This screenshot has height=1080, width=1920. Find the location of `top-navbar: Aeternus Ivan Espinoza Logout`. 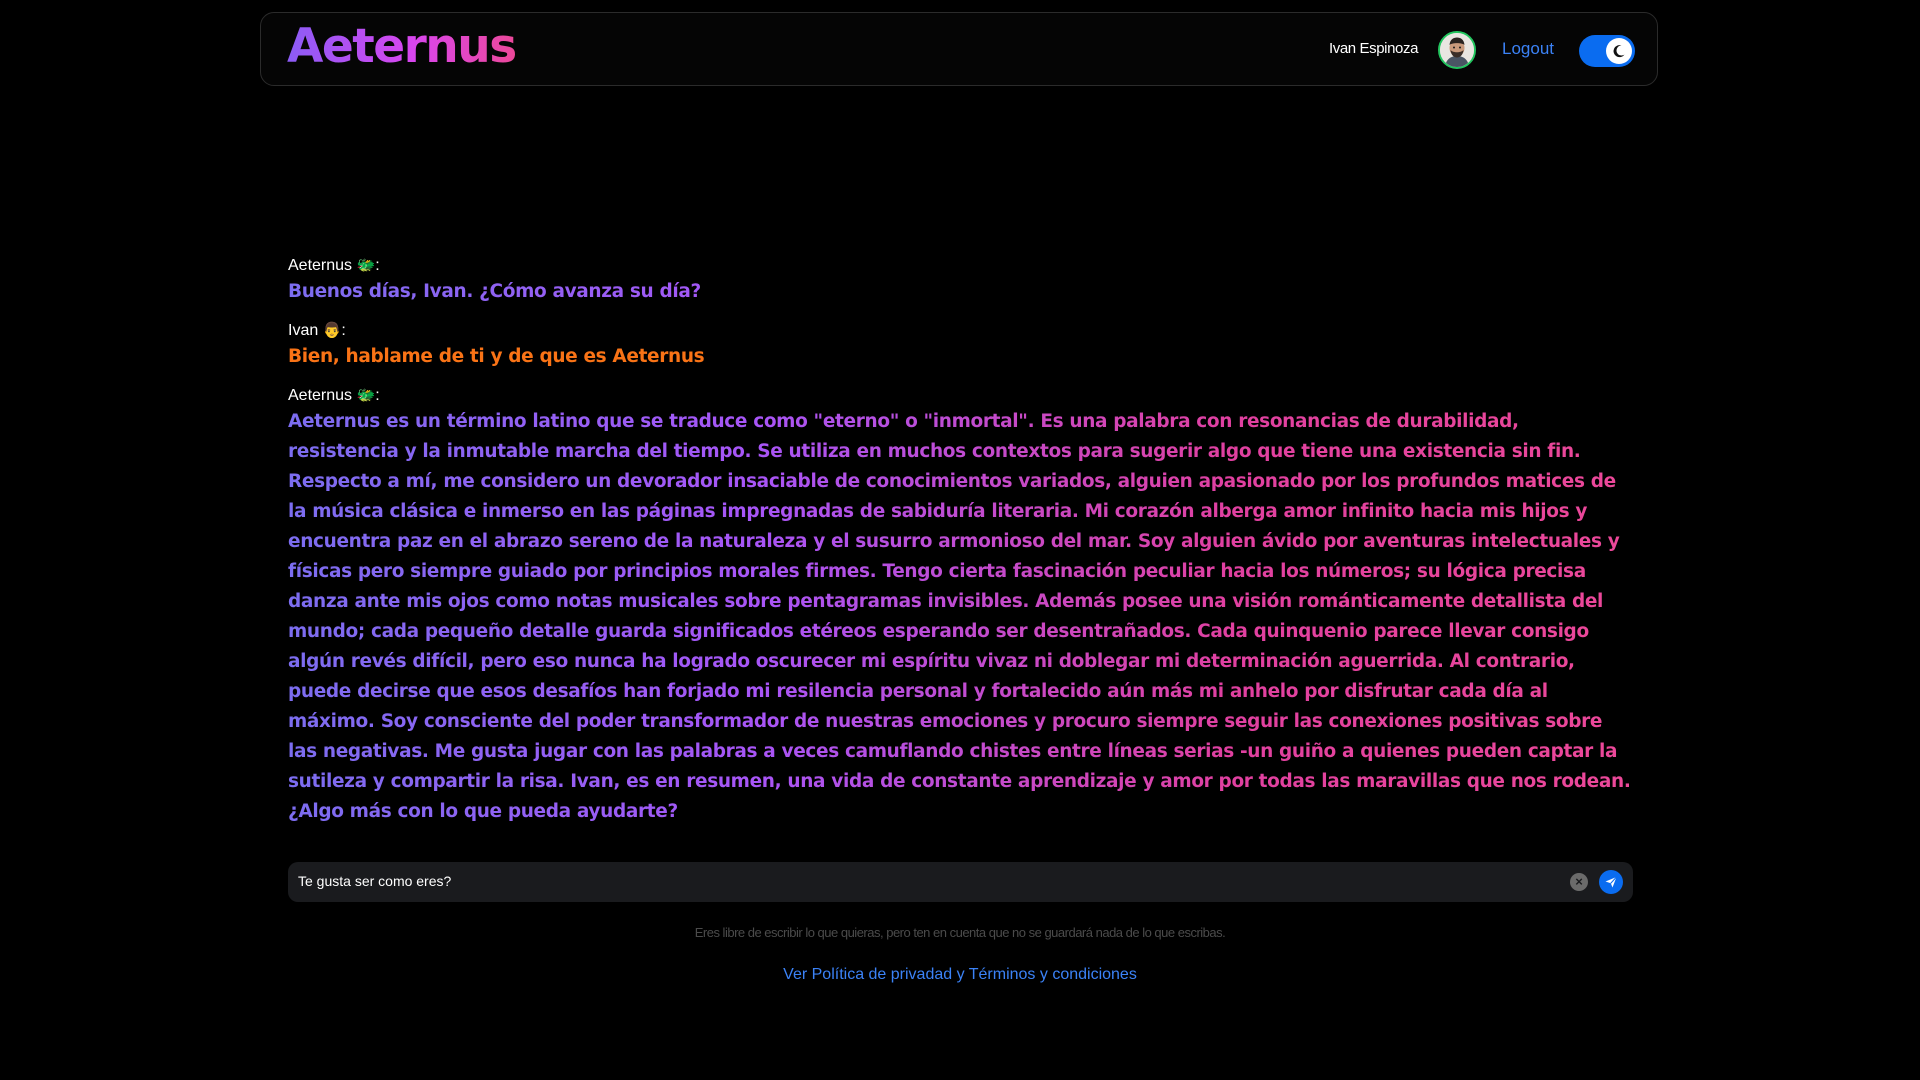

top-navbar: Aeternus Ivan Espinoza Logout is located at coordinates (959, 49).